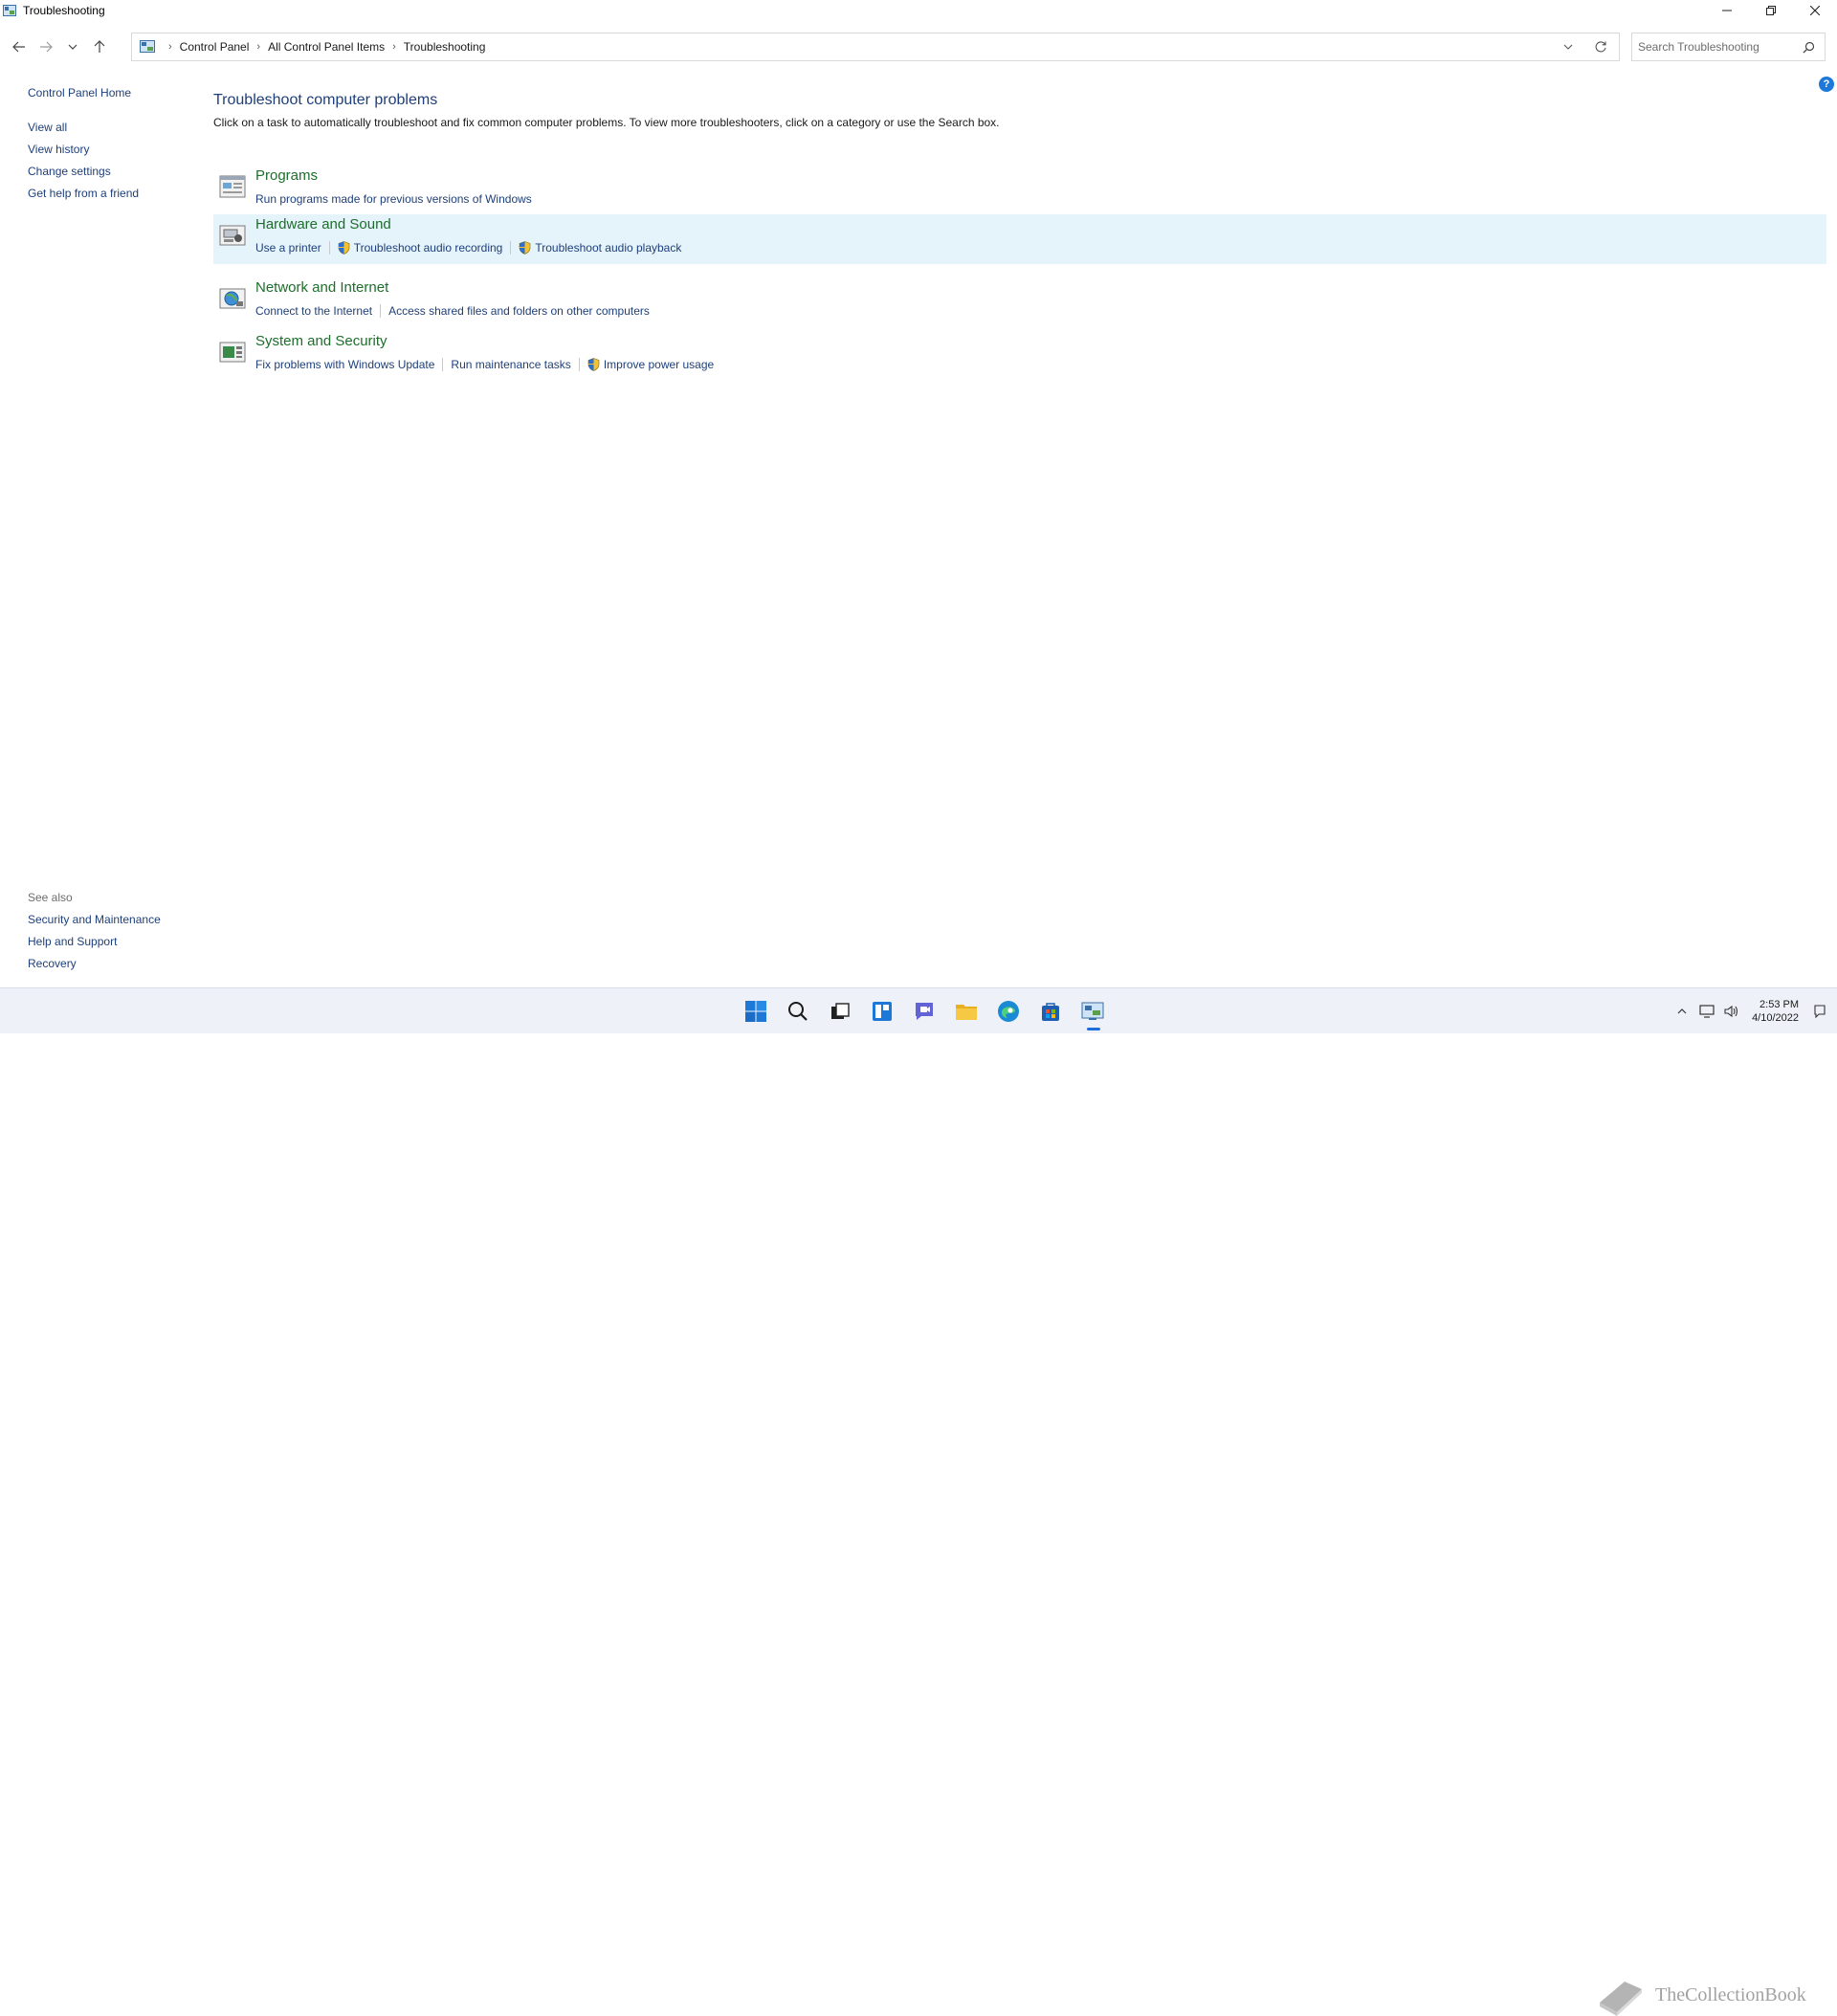 The width and height of the screenshot is (1837, 2016). Describe the element at coordinates (1682, 1011) in the screenshot. I see `show-hidden-icons-button` at that location.